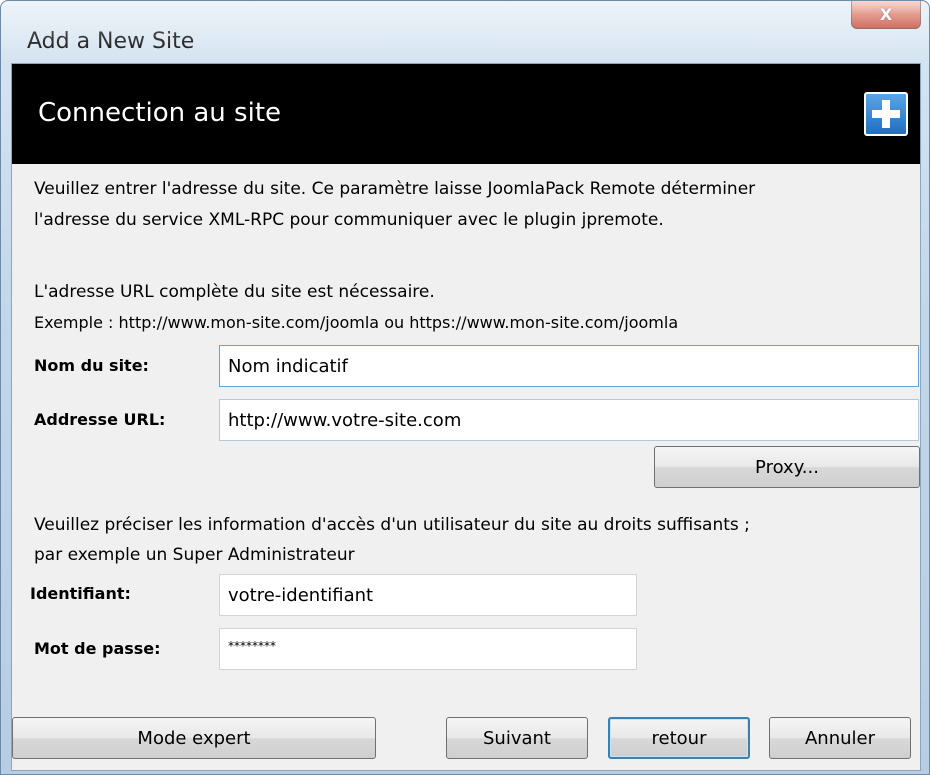 This screenshot has width=930, height=775. What do you see at coordinates (840, 738) in the screenshot?
I see `cancel-button: Annuler` at bounding box center [840, 738].